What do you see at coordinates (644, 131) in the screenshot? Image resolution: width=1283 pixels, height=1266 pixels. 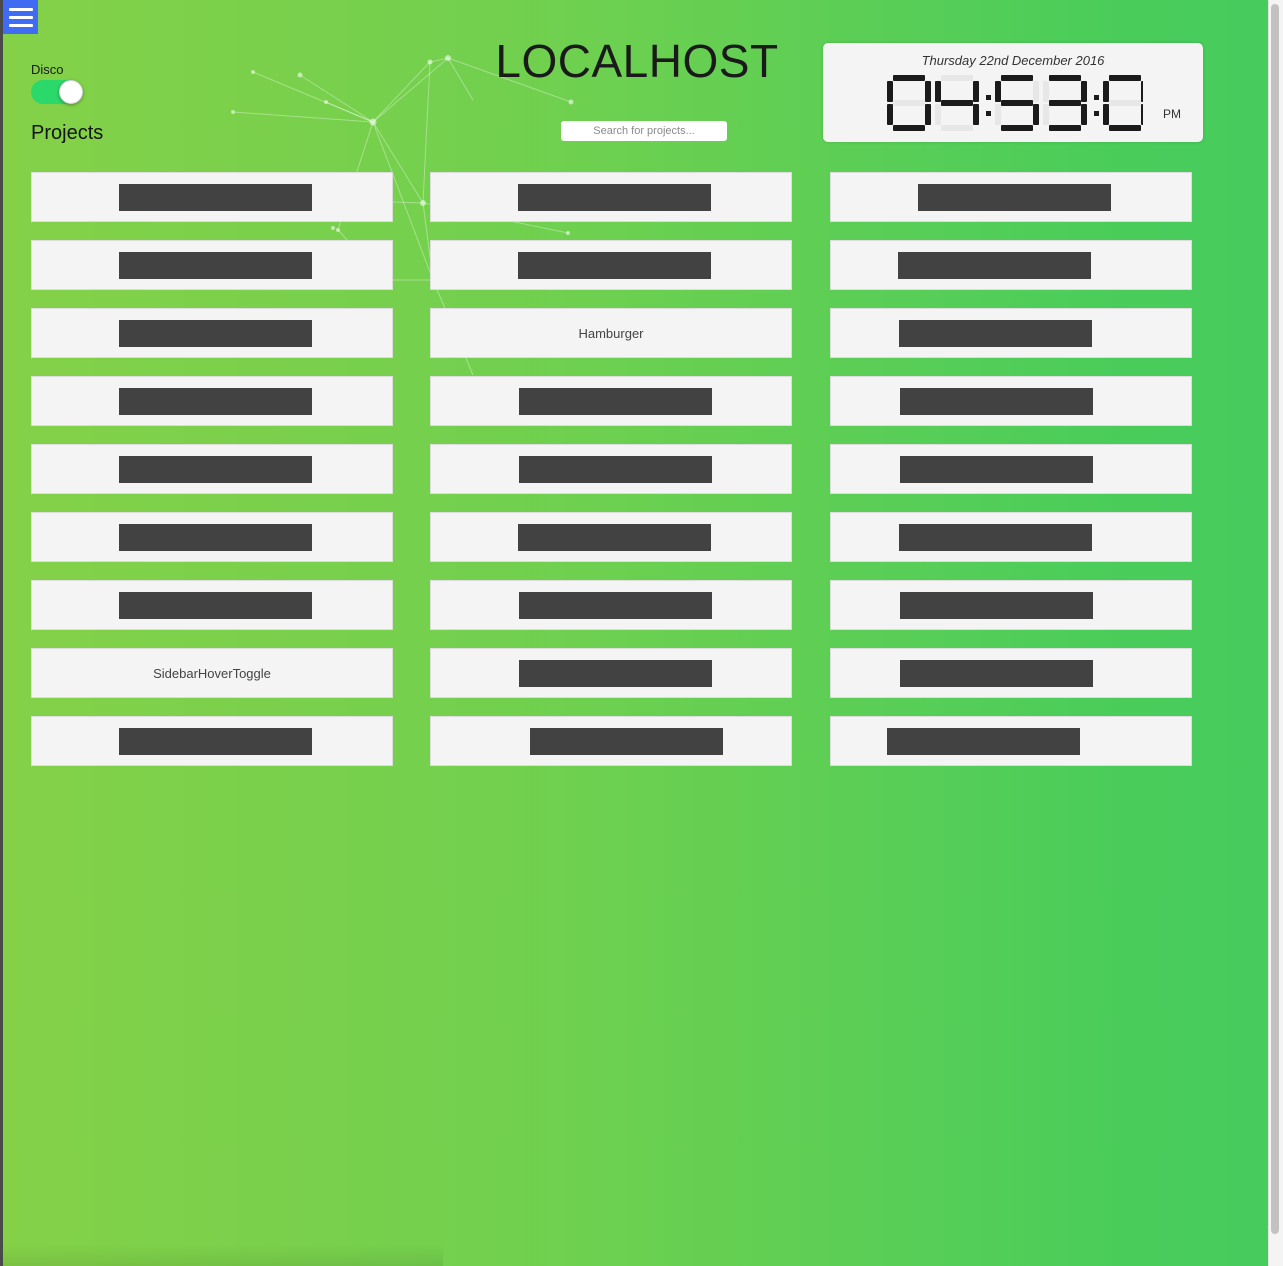 I see `search-input` at bounding box center [644, 131].